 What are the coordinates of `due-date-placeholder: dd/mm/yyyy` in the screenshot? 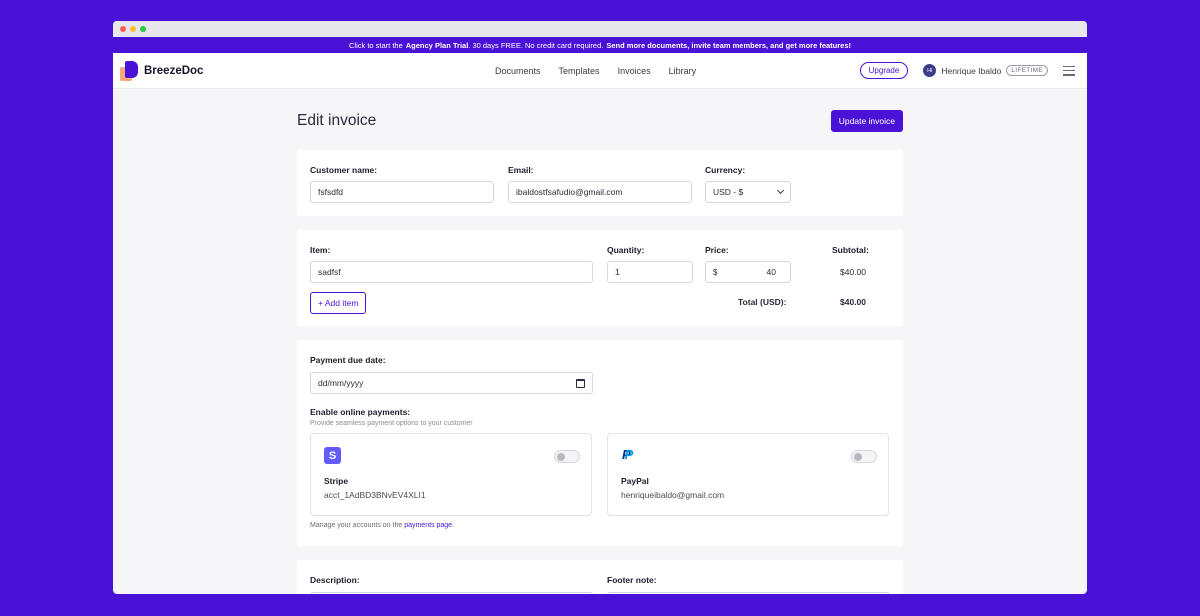 It's located at (341, 383).